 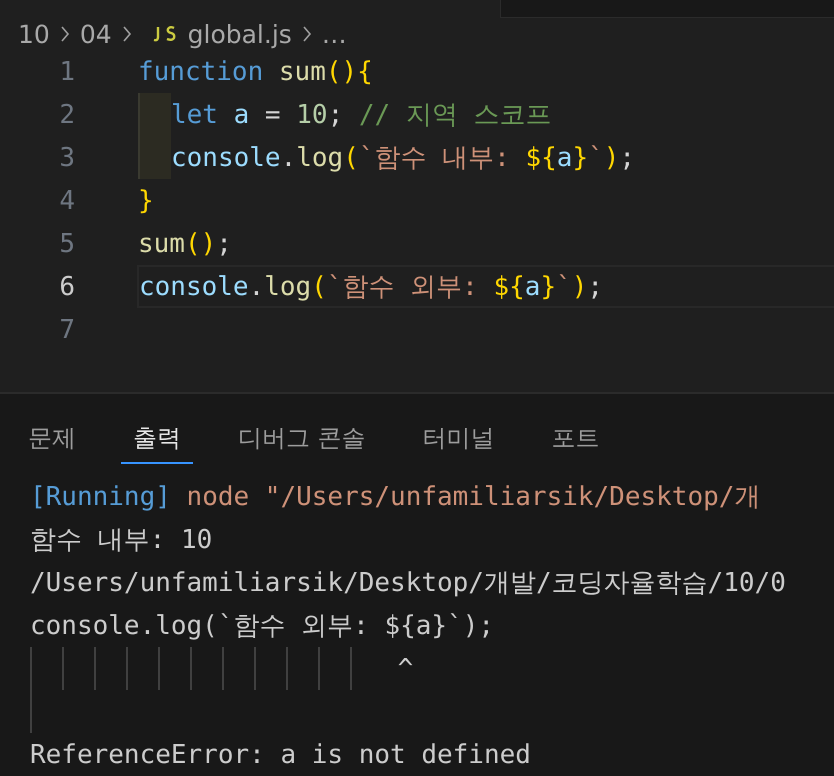 What do you see at coordinates (371, 287) in the screenshot?
I see `code-line: console.log(`함수 외부: ${a}`);` at bounding box center [371, 287].